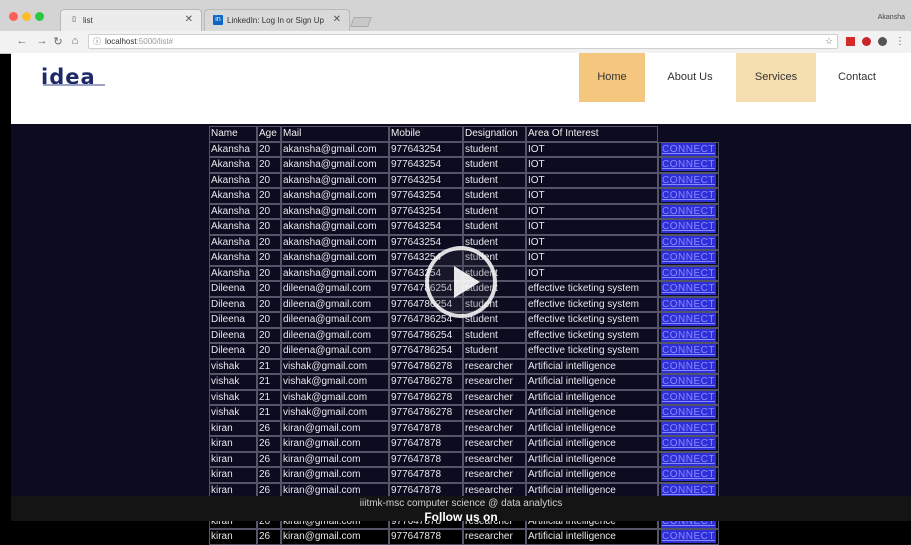  Describe the element at coordinates (233, 382) in the screenshot. I see `cell-name: vishak` at that location.